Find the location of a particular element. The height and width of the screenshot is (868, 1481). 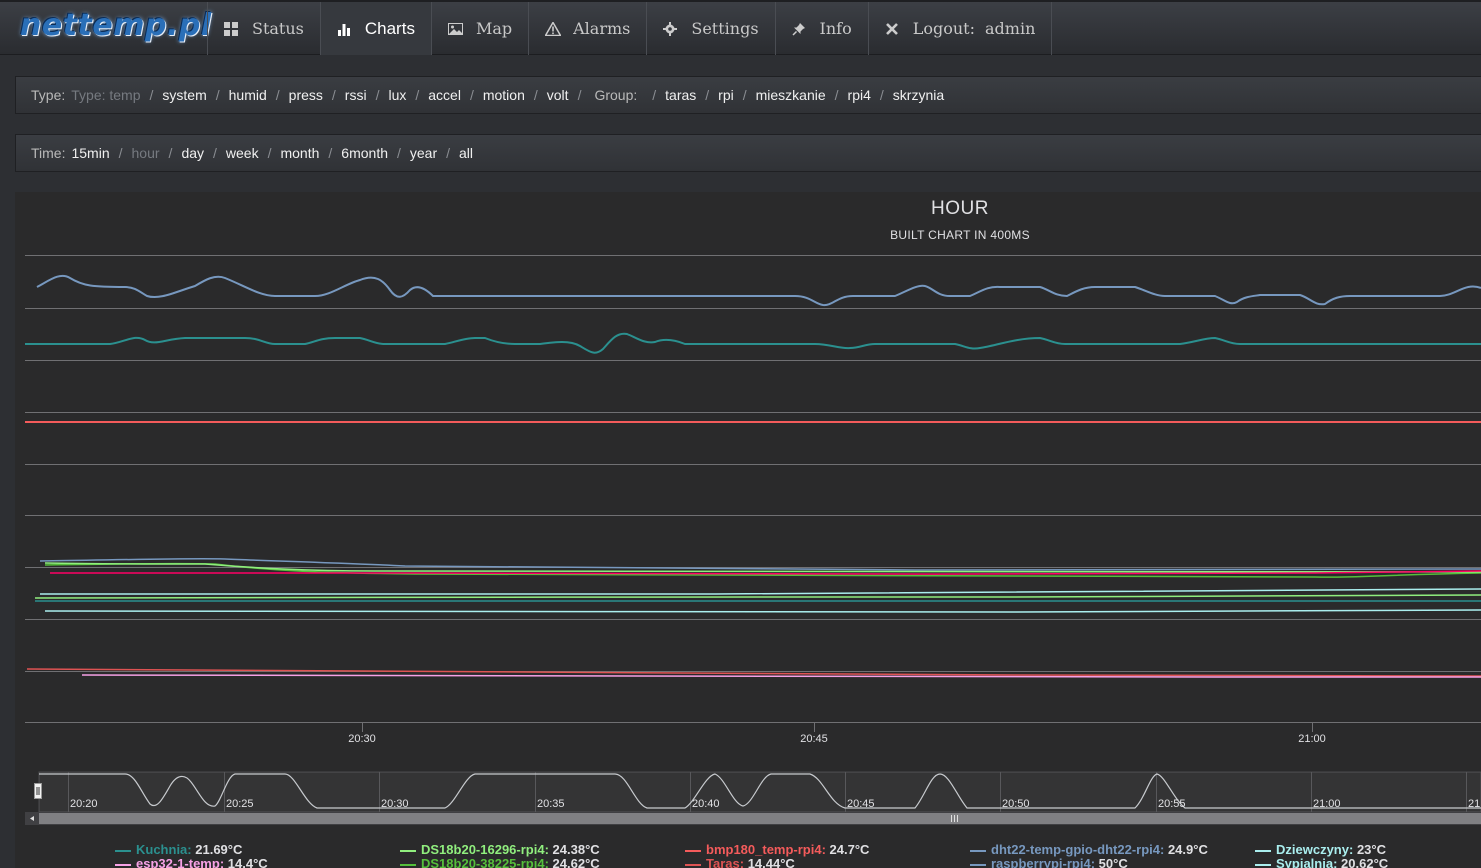

time-label: Time: is located at coordinates (48, 153).